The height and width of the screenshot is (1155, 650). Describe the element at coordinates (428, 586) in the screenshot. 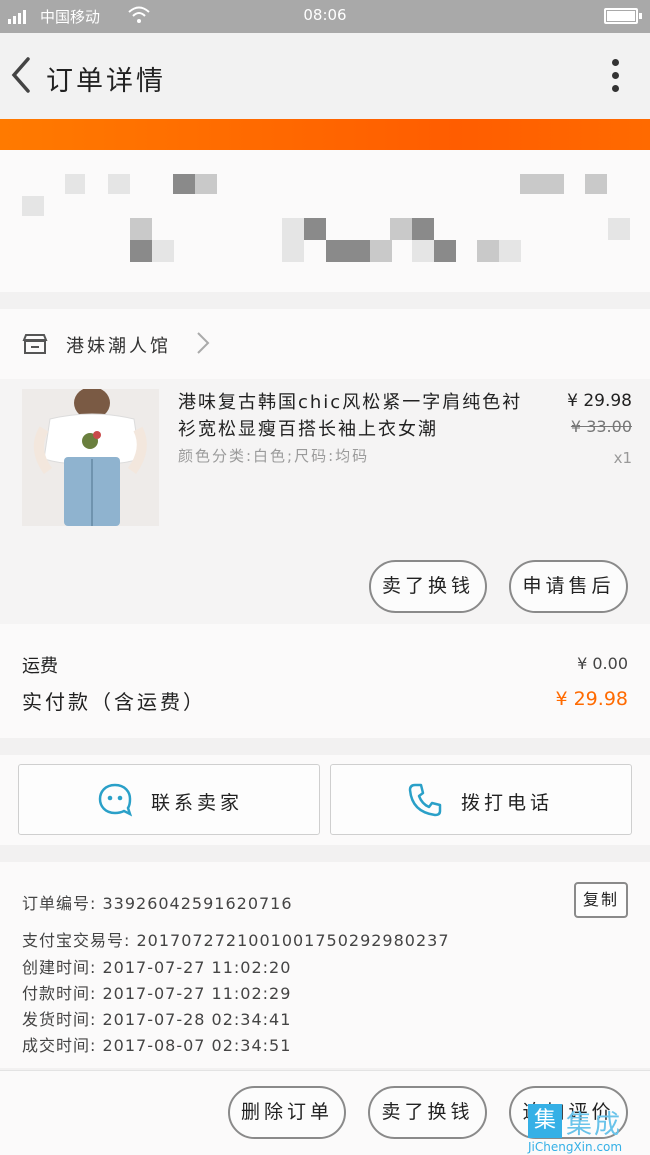

I see `sell-item-button: 卖了换钱` at that location.